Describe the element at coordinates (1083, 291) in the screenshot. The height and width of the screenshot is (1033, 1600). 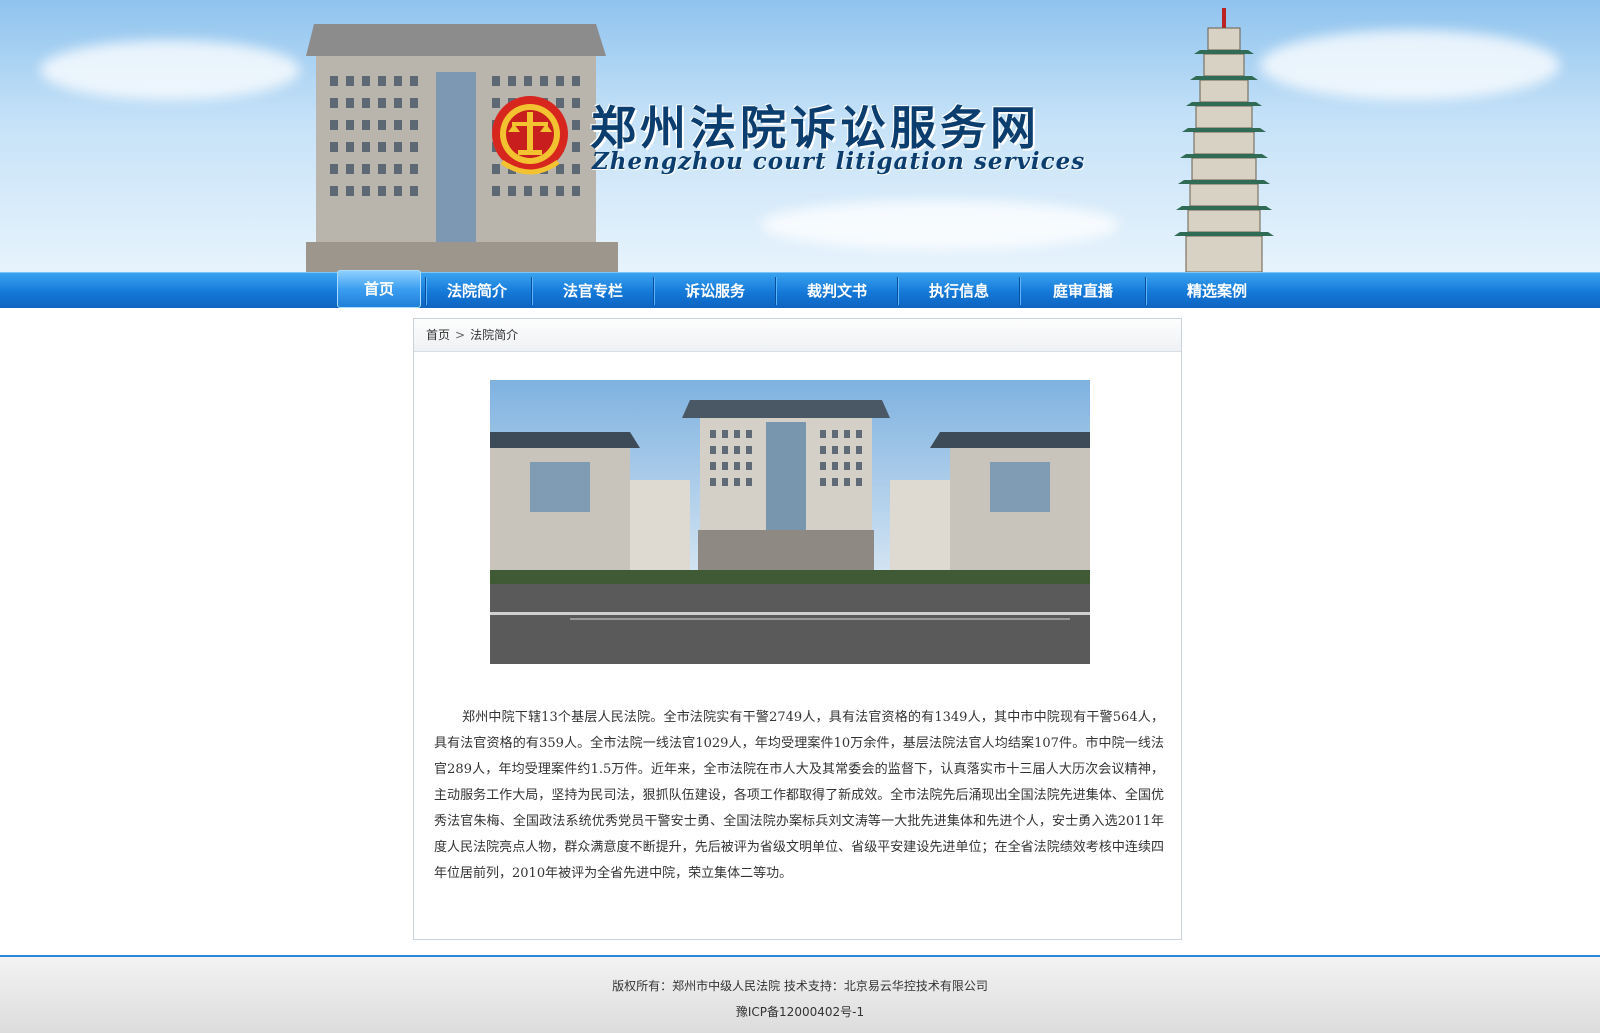
I see `nav-item-live-trial: 庭审直播` at that location.